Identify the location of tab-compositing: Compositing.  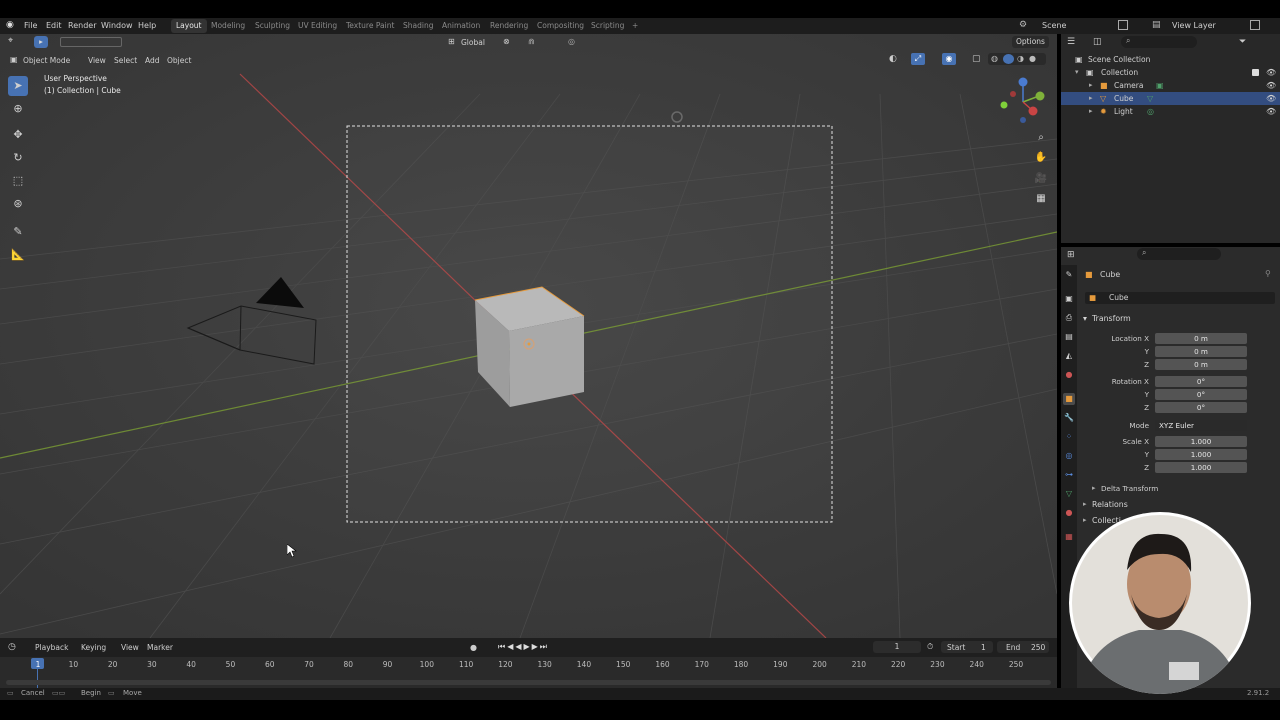
(560, 26).